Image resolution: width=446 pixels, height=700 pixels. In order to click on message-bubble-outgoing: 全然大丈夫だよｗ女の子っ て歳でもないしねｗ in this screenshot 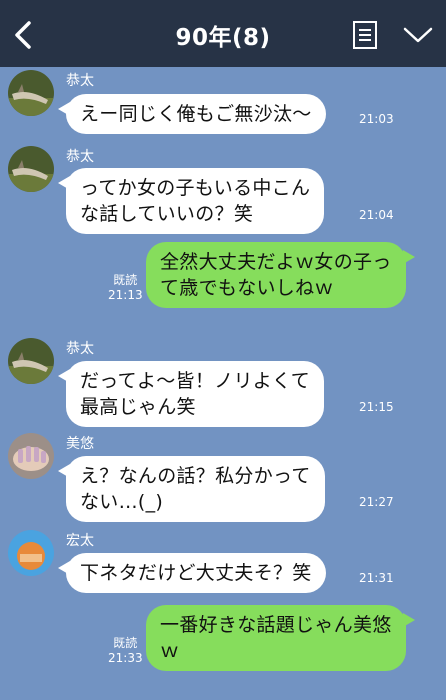, I will do `click(280, 275)`.